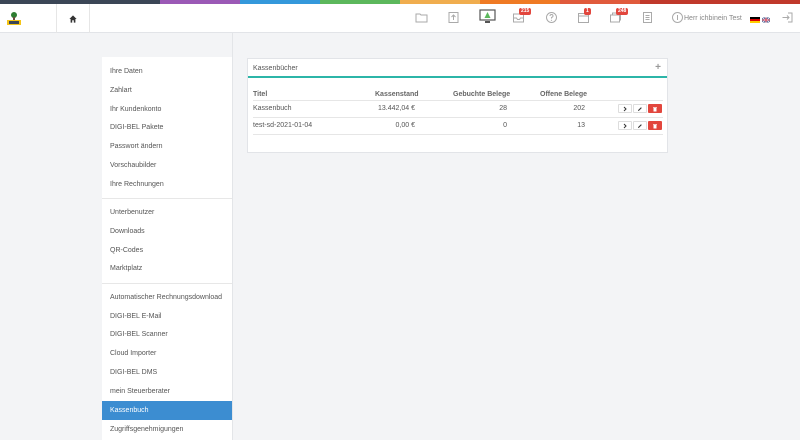 The width and height of the screenshot is (800, 440). I want to click on upload-icon, so click(453, 17).